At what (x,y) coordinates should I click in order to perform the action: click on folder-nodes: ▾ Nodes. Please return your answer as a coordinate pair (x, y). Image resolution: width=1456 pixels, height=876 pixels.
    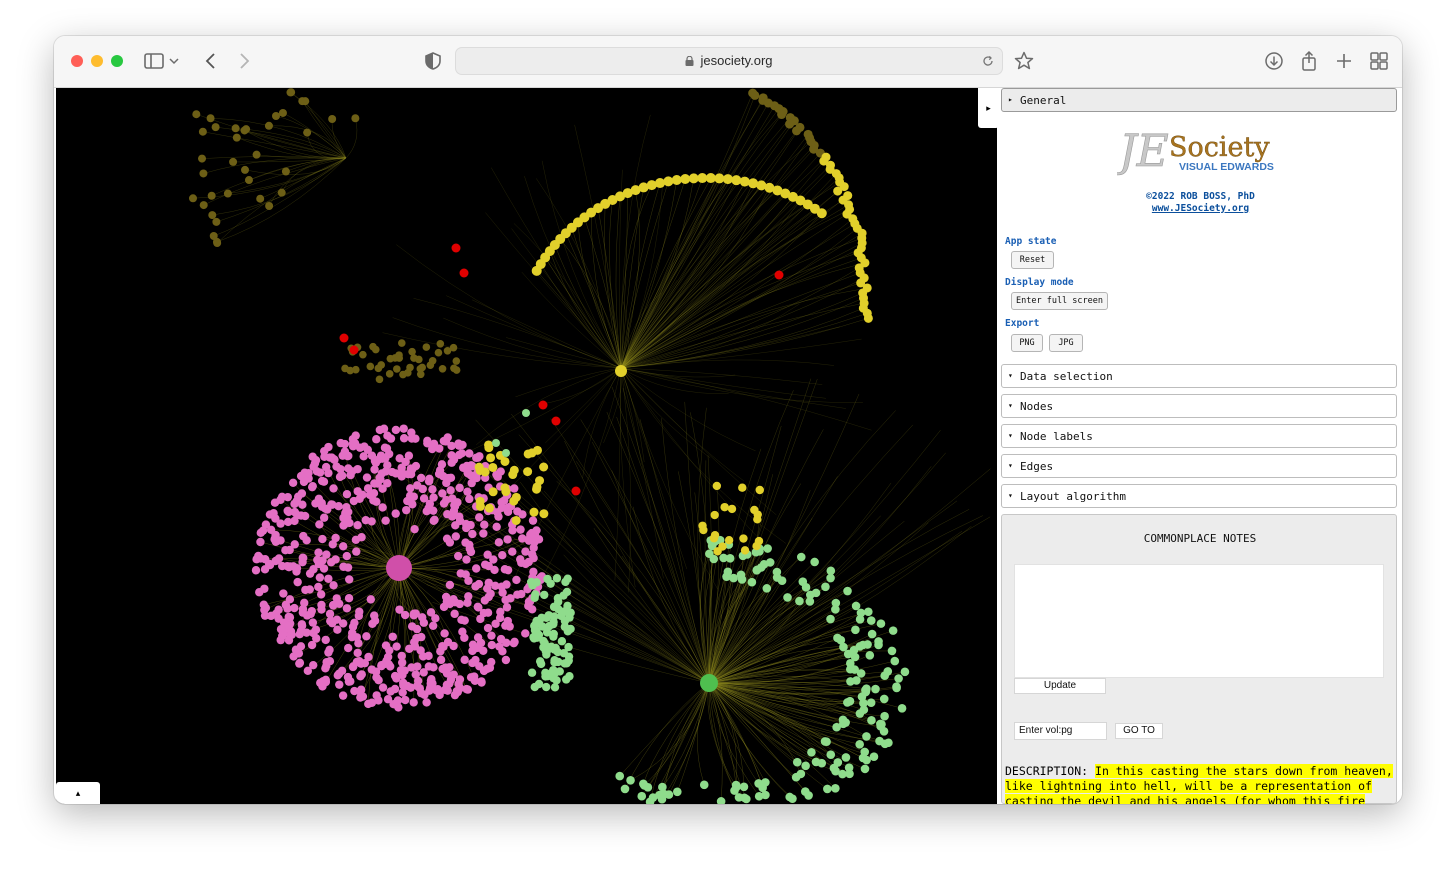
    Looking at the image, I should click on (1199, 406).